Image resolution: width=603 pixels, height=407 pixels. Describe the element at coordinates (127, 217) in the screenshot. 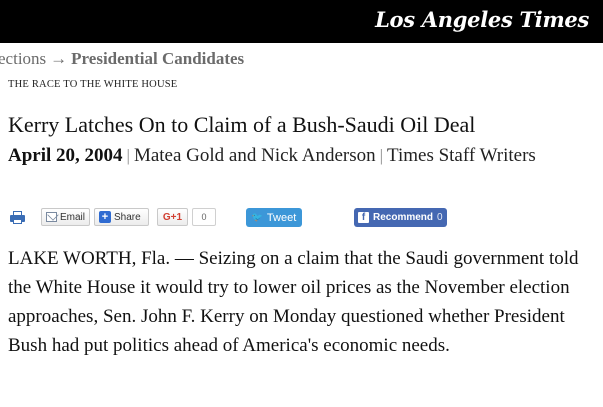

I see `share-label: Share` at that location.